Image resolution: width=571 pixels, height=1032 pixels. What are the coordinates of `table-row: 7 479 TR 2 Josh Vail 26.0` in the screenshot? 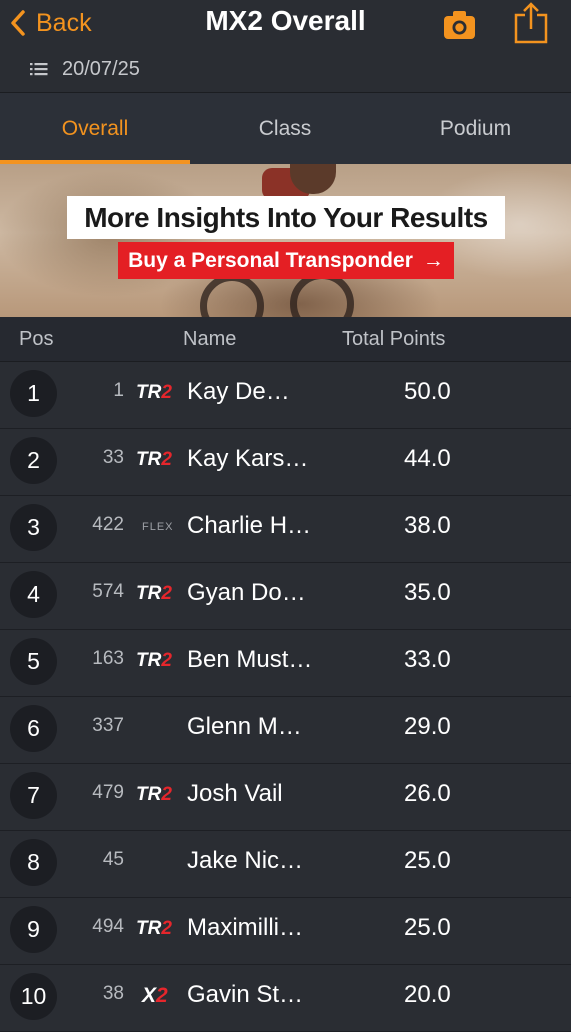 It's located at (285, 797).